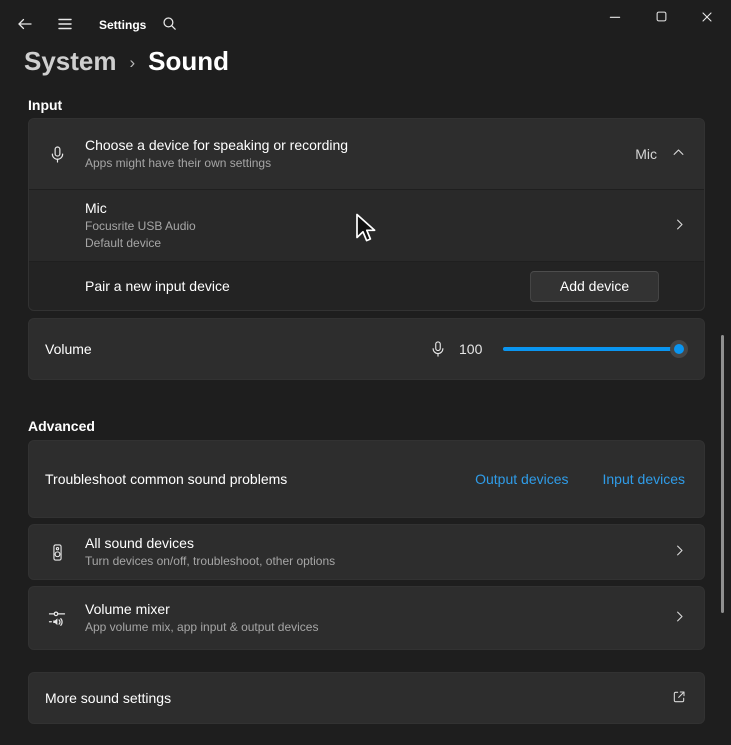  Describe the element at coordinates (521, 479) in the screenshot. I see `output-devices-link: Output devices` at that location.